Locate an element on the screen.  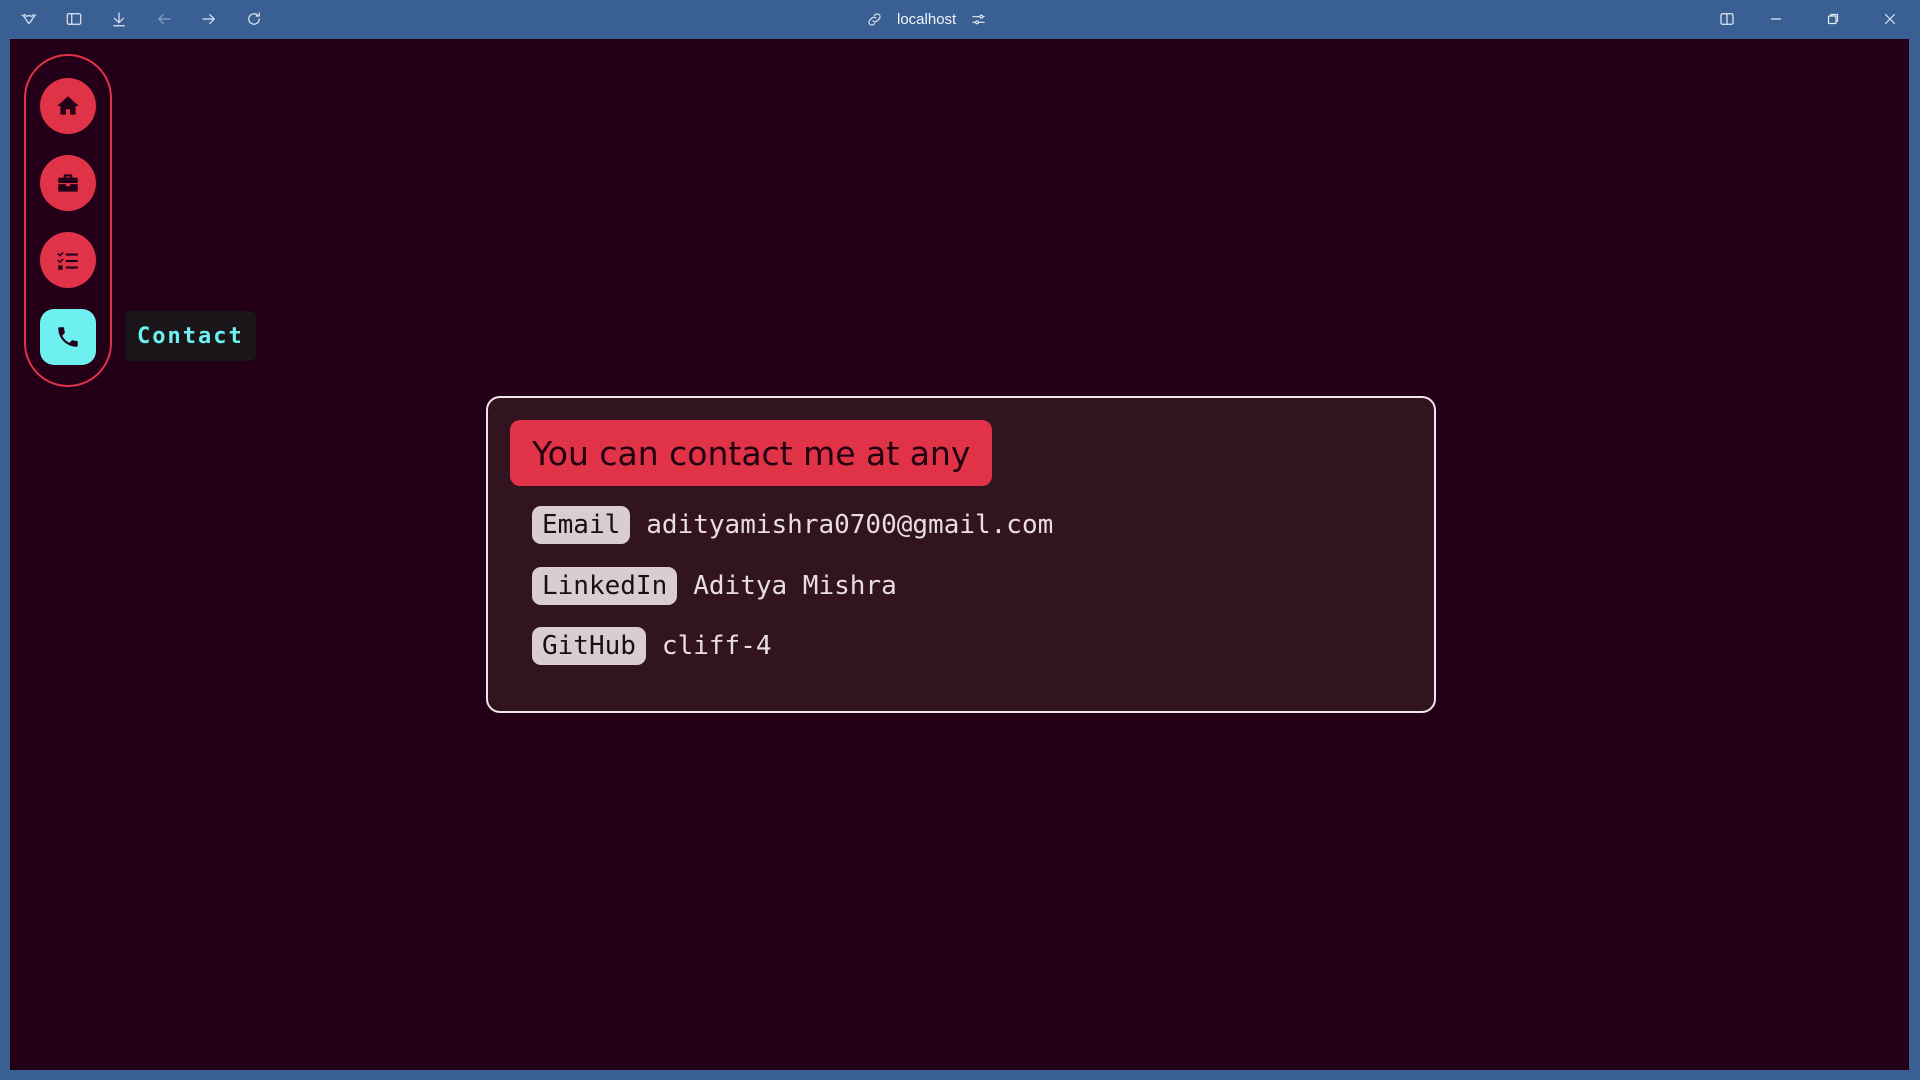
checklist-icon is located at coordinates (67, 260).